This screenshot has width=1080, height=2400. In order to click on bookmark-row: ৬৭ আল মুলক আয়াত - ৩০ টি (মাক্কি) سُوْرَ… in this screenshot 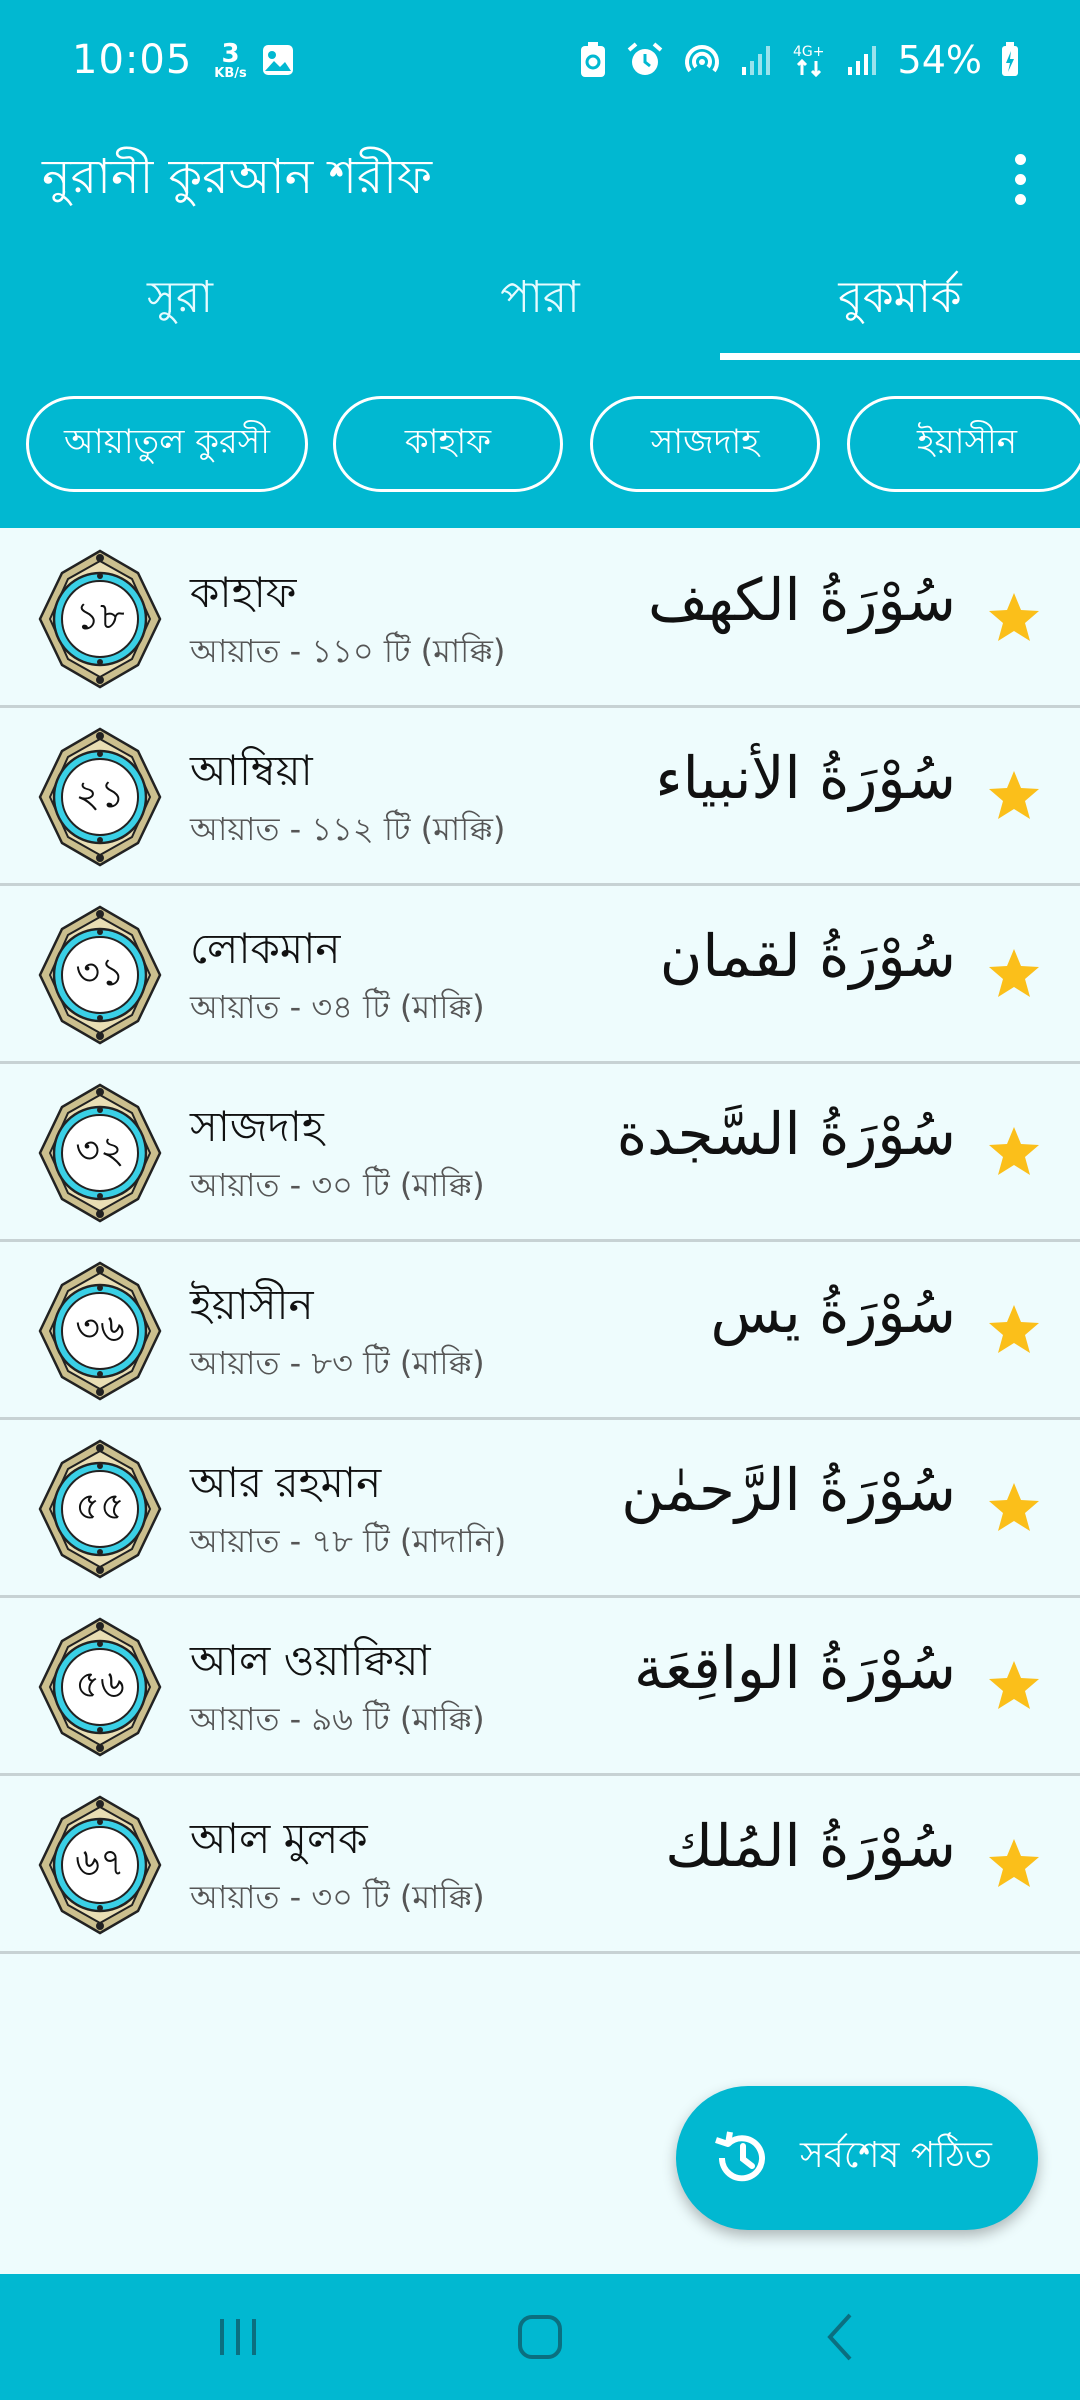, I will do `click(540, 1865)`.